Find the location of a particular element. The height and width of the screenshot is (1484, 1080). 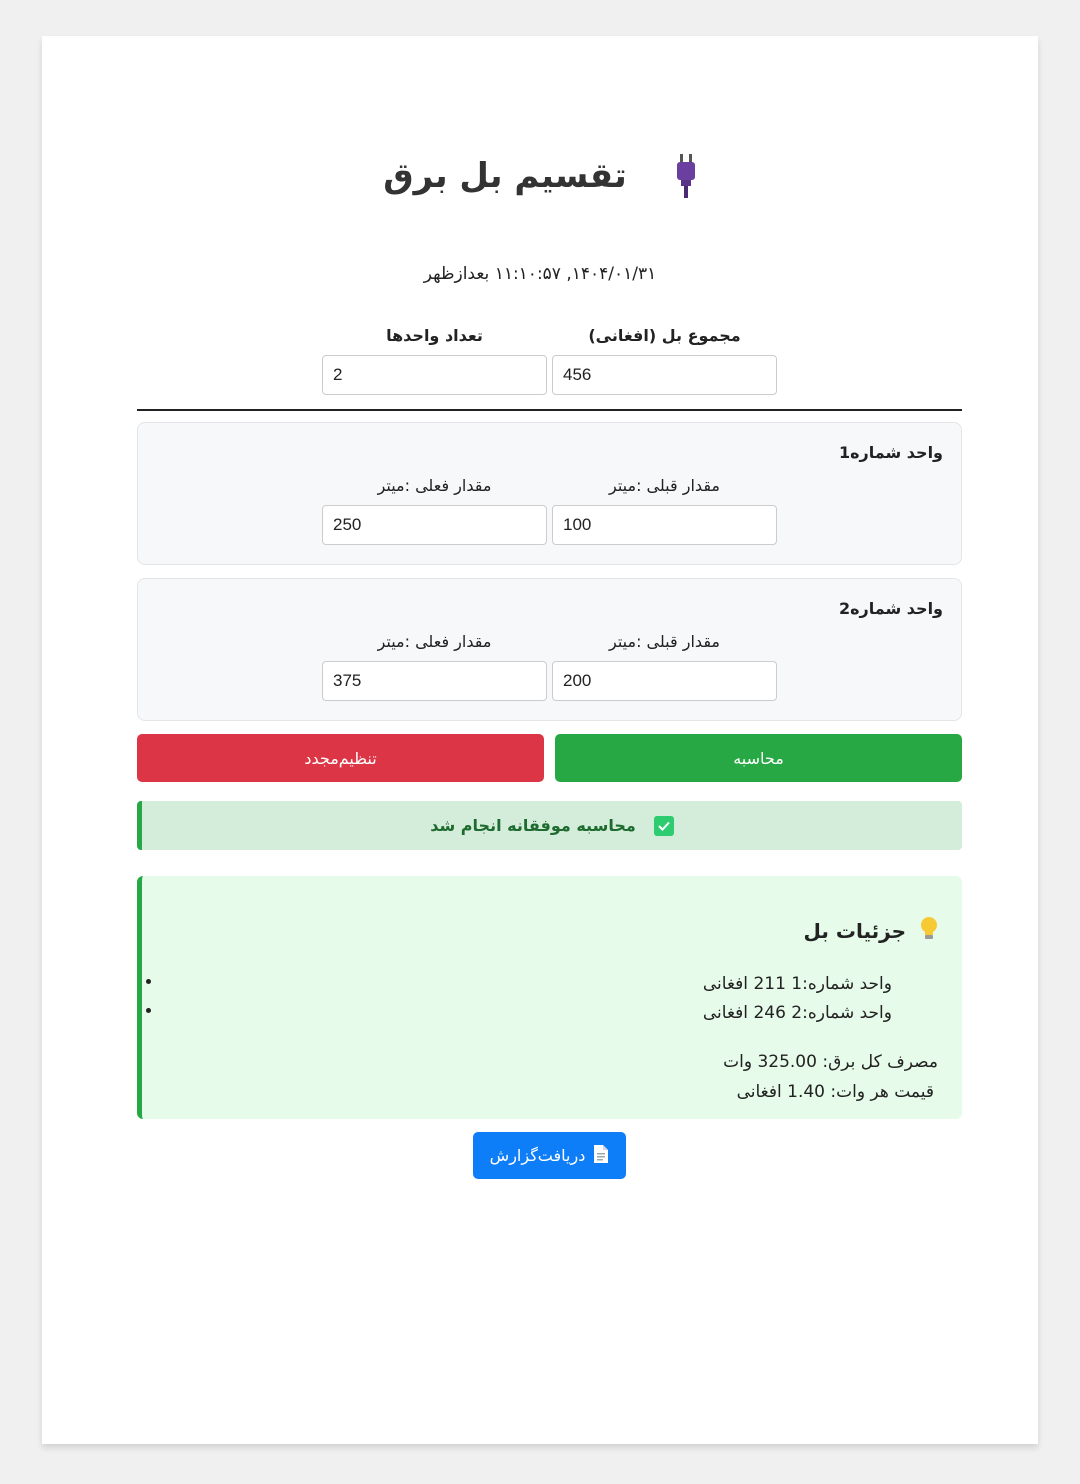

current-reading-input: 375 is located at coordinates (434, 681).